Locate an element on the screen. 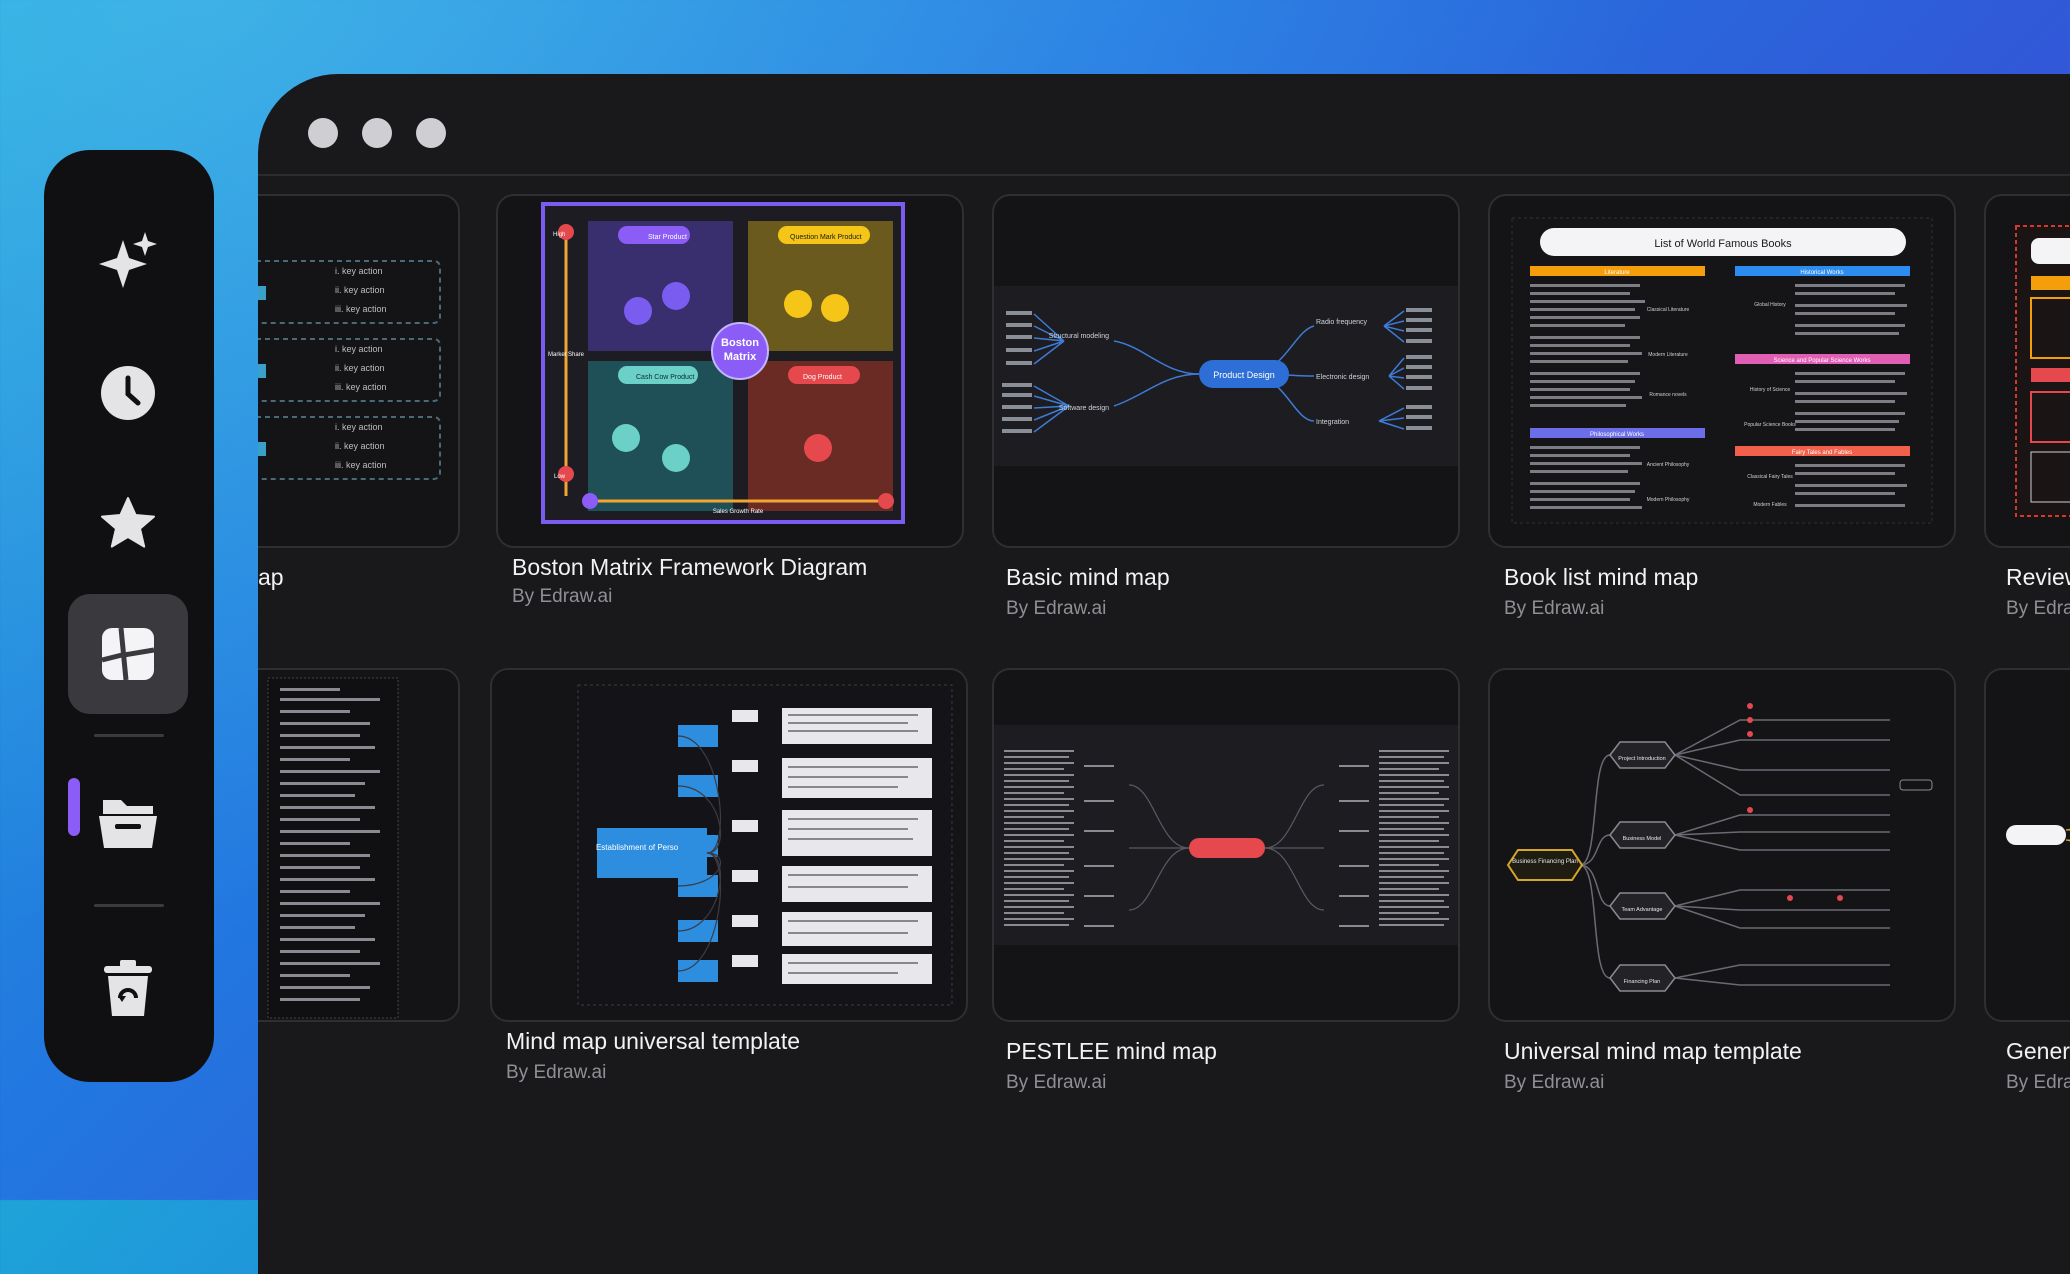  basic-branch-label: Electronic design is located at coordinates (1342, 377).